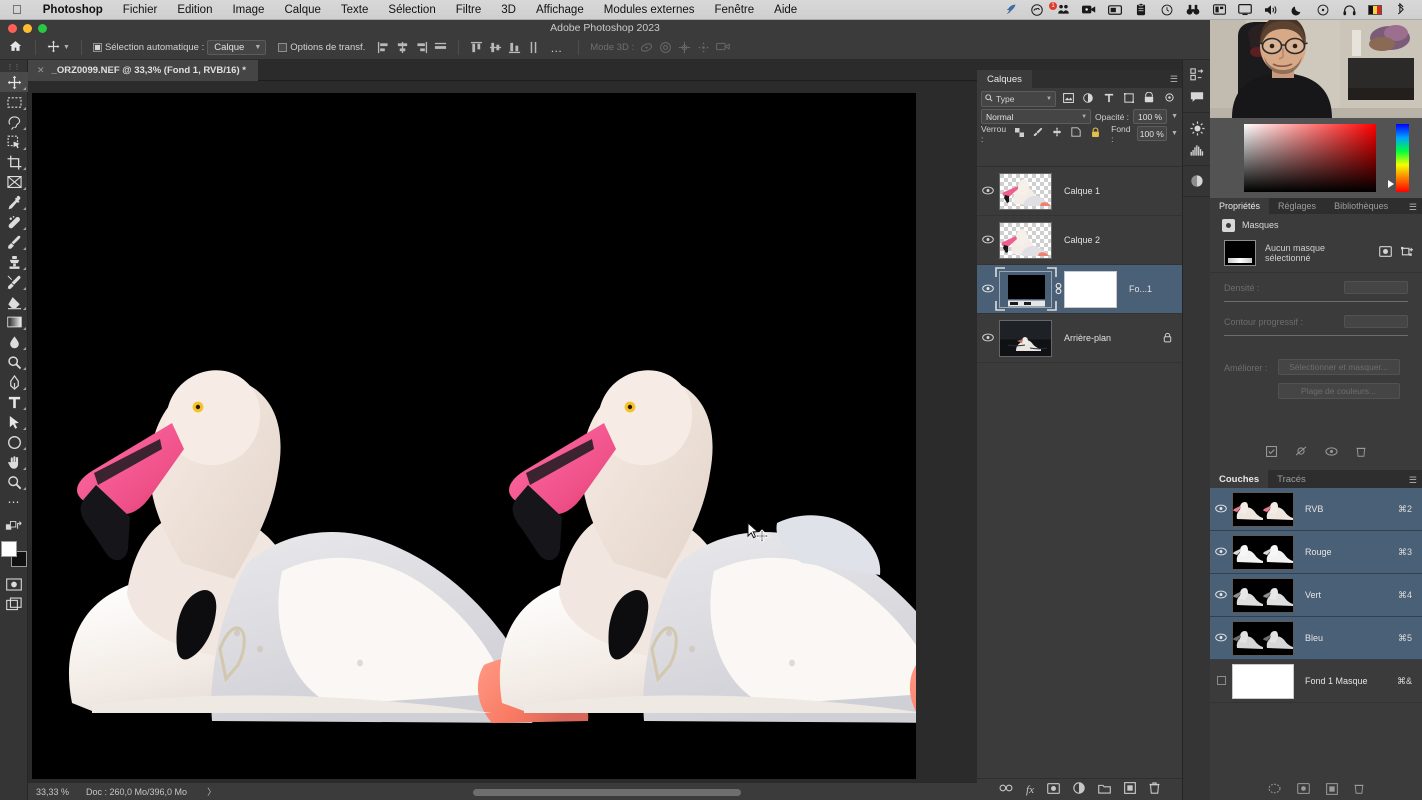  Describe the element at coordinates (508, 10) in the screenshot. I see `menu-3d: 3D` at that location.